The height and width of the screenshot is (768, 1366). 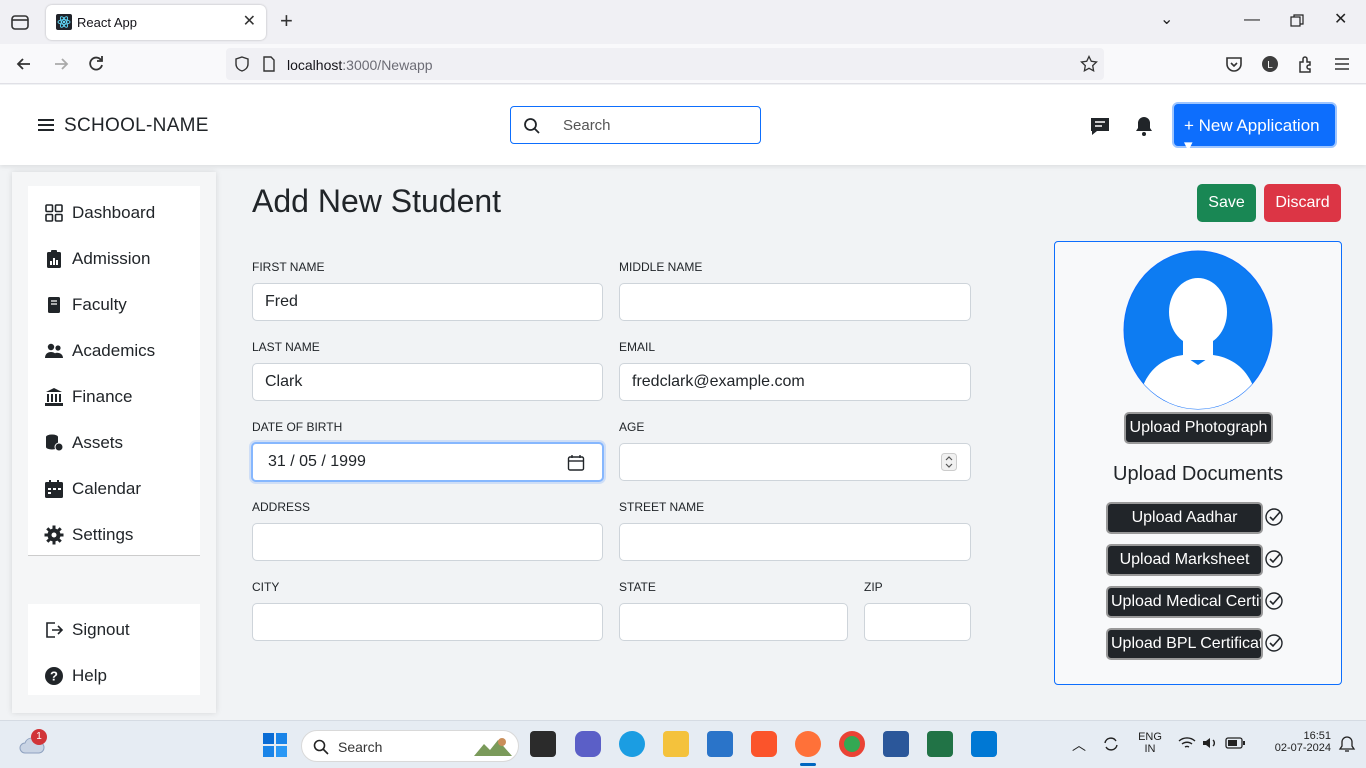 What do you see at coordinates (360, 65) in the screenshot?
I see `url-text: localhost:3000/Newapp` at bounding box center [360, 65].